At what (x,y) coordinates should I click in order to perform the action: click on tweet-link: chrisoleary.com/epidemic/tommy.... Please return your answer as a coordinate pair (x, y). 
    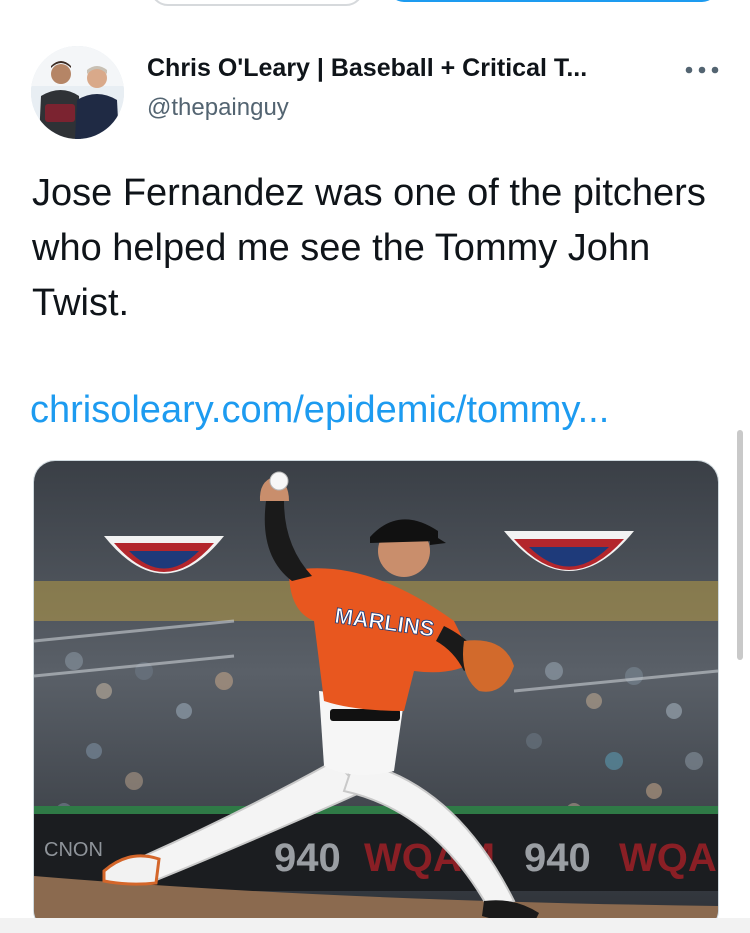
    Looking at the image, I should click on (319, 410).